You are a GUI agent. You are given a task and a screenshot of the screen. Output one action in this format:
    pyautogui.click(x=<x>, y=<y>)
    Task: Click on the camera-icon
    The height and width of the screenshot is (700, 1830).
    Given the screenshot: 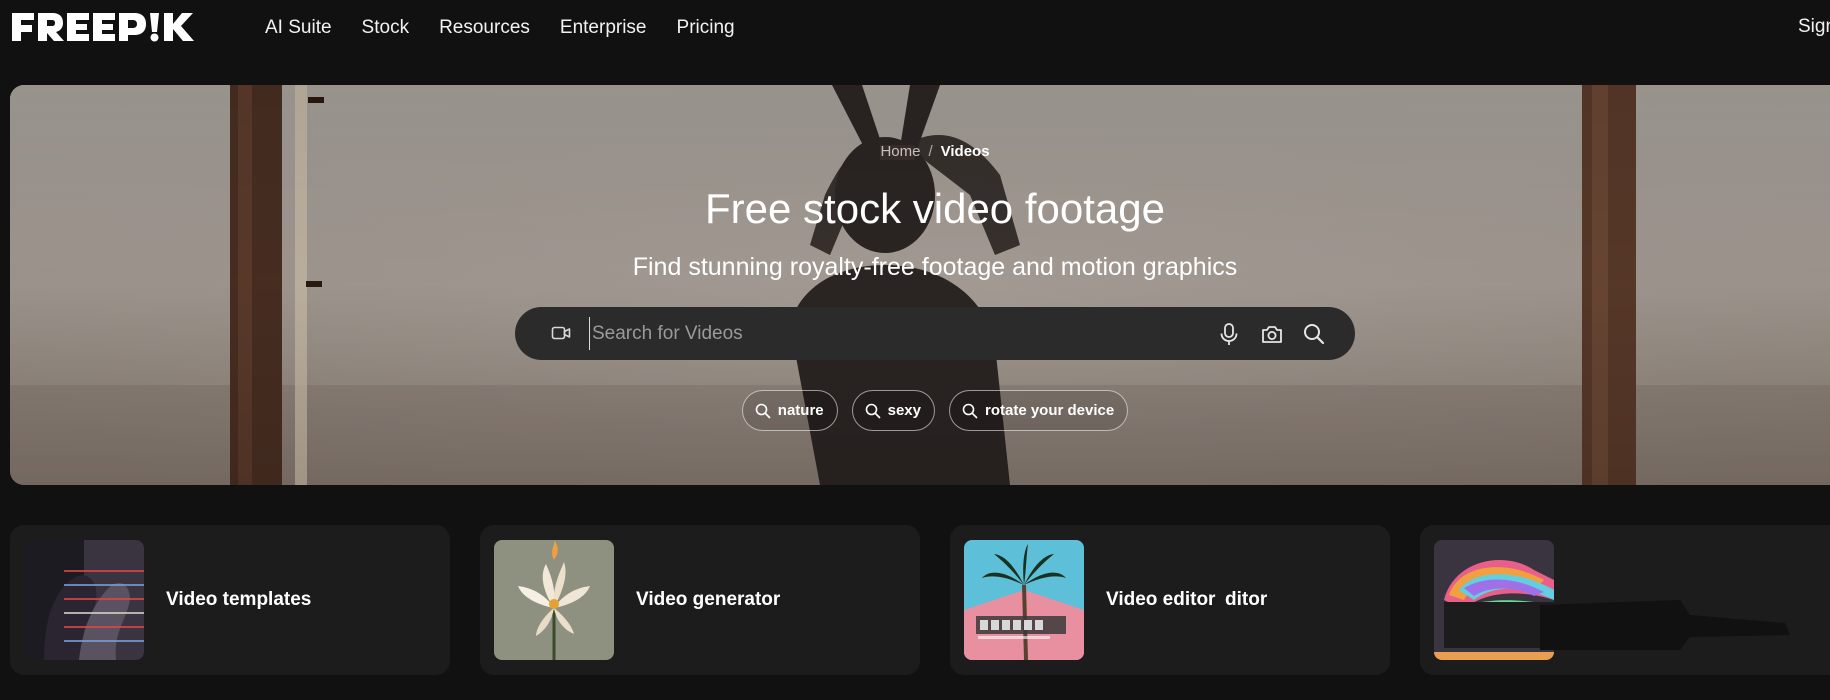 What is the action you would take?
    pyautogui.click(x=1272, y=336)
    